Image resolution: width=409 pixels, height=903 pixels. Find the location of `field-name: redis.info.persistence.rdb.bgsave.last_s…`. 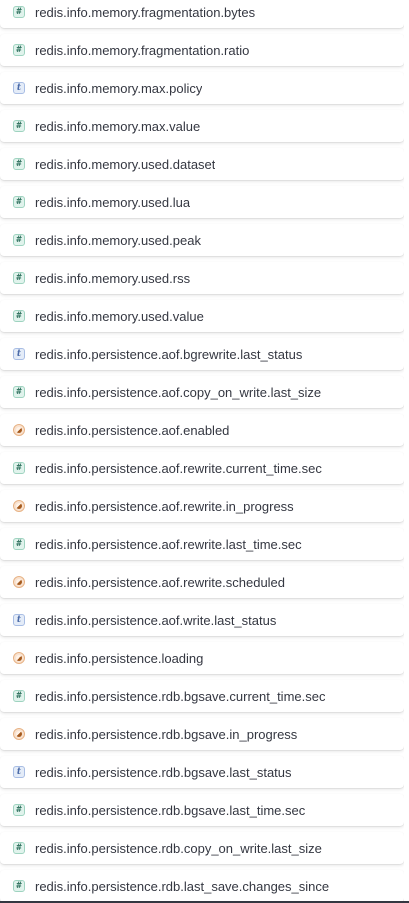

field-name: redis.info.persistence.rdb.bgsave.last_s… is located at coordinates (163, 772).